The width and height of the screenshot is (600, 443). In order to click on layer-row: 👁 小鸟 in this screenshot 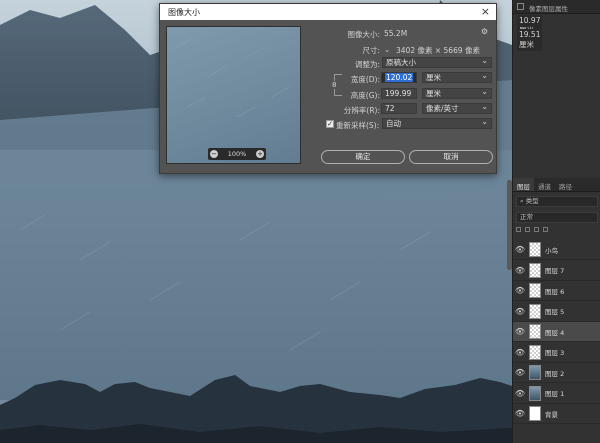, I will do `click(556, 250)`.